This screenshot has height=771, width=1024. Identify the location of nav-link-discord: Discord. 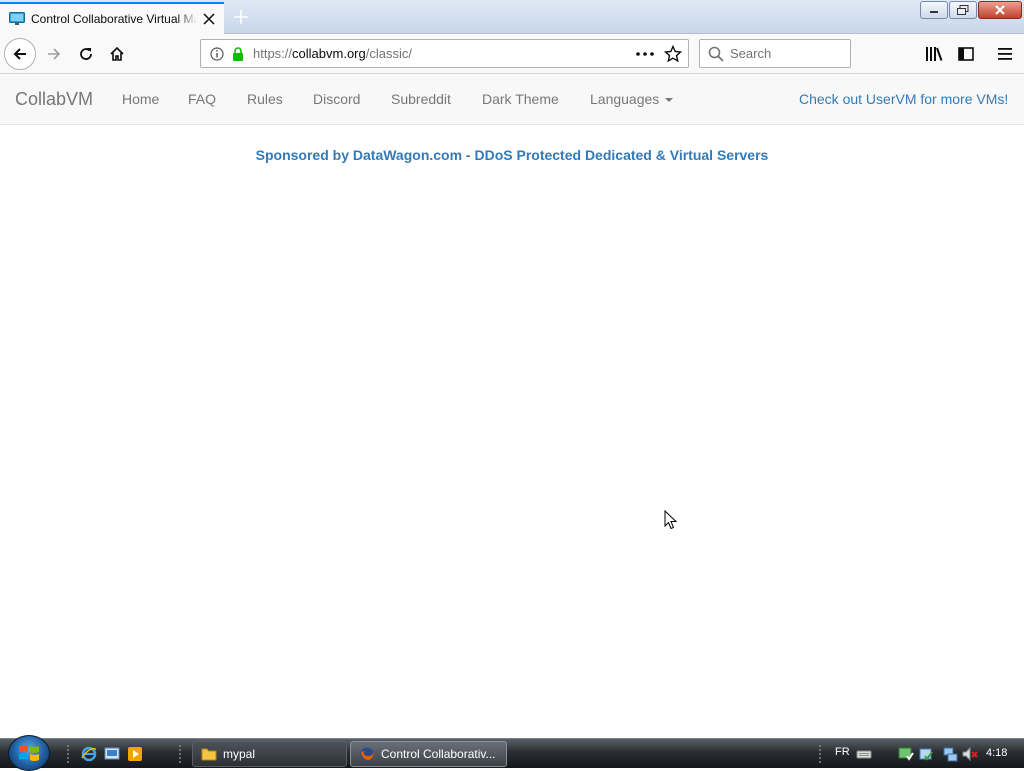
(336, 99).